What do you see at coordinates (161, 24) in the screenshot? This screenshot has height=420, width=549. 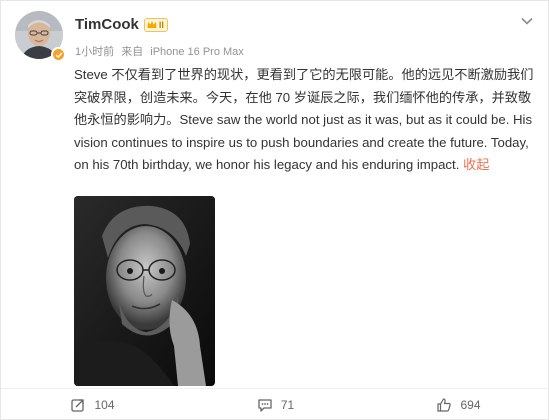 I see `badge-level: II` at bounding box center [161, 24].